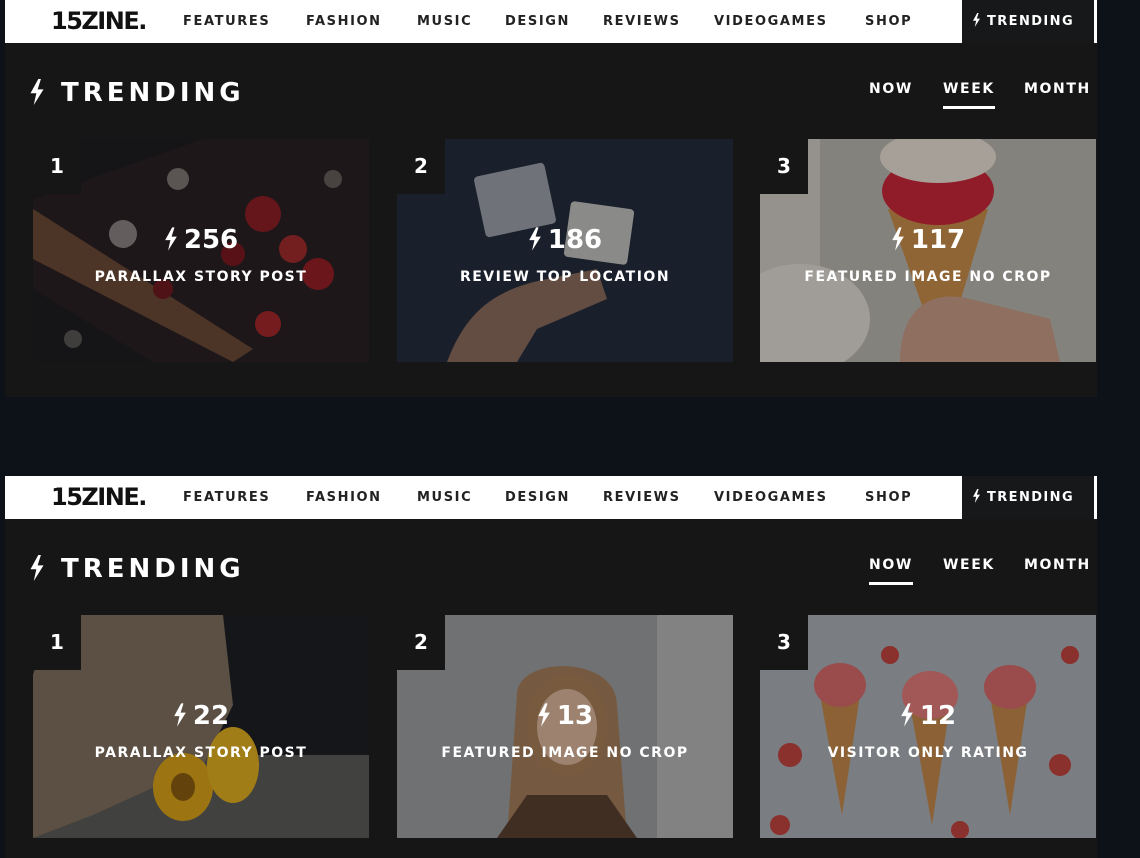 The height and width of the screenshot is (858, 1140). I want to click on trending-card: 3 117 FEATURED IMAGE NO CROP, so click(928, 250).